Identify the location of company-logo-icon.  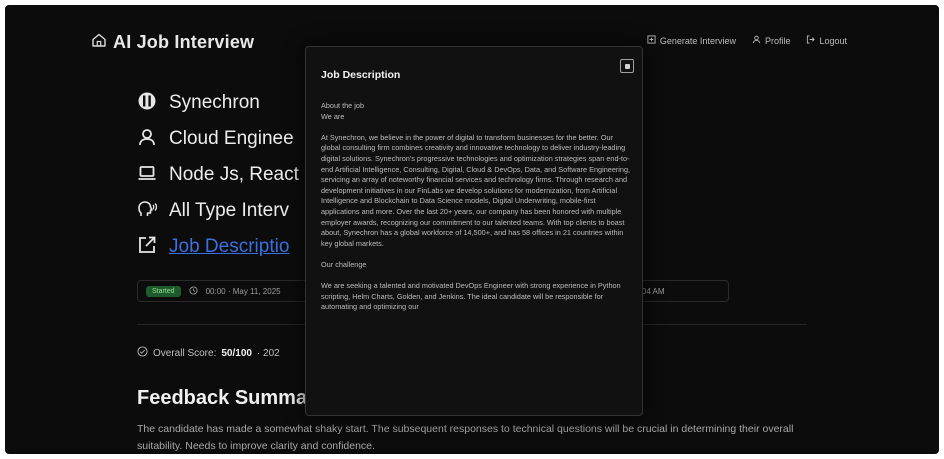
(147, 103).